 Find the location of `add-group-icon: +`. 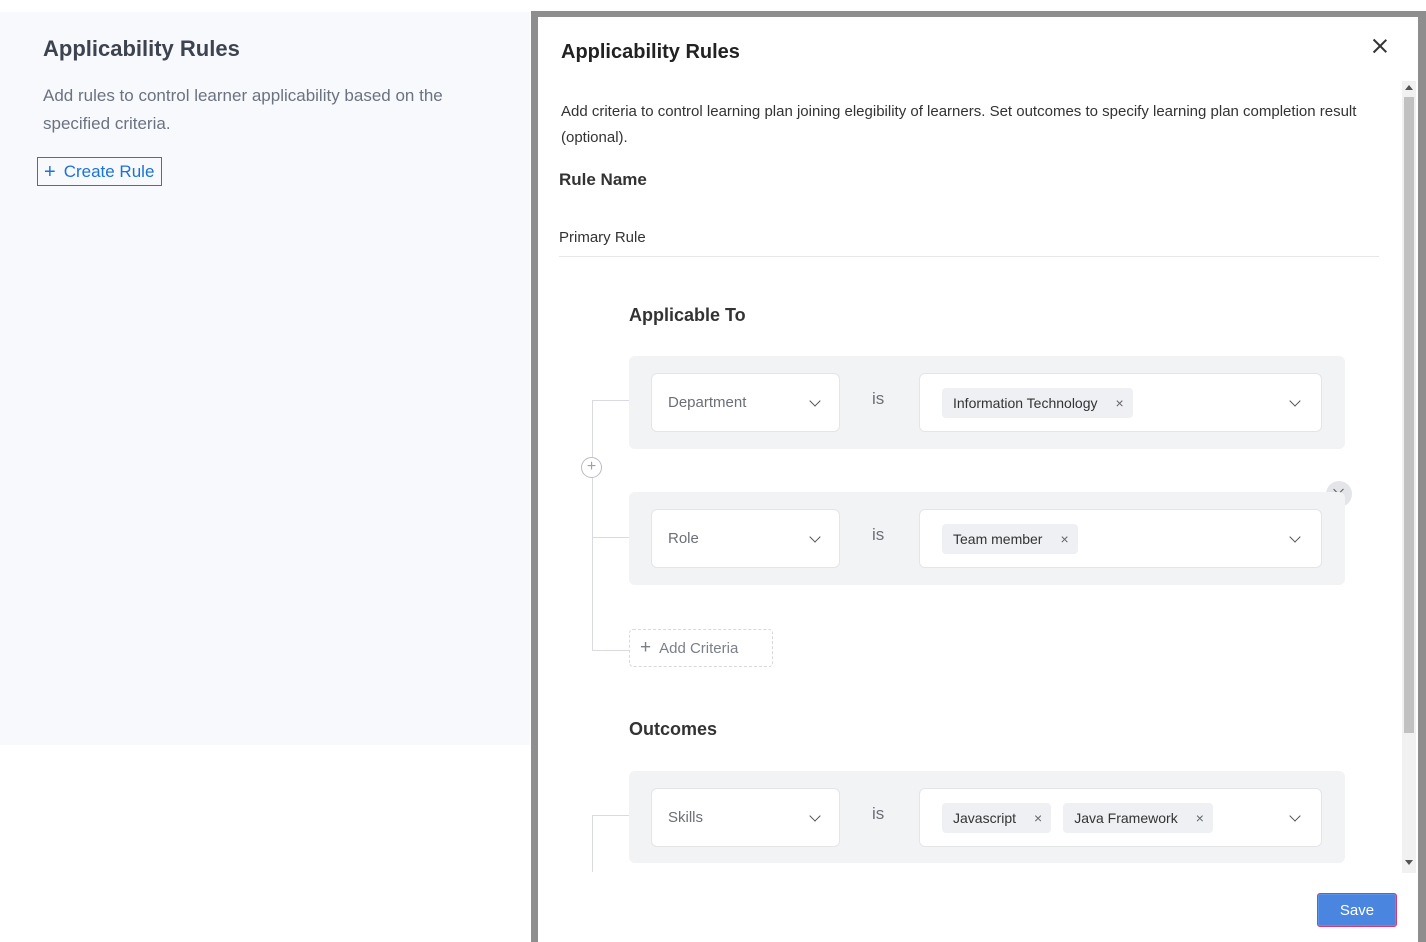

add-group-icon: + is located at coordinates (591, 467).